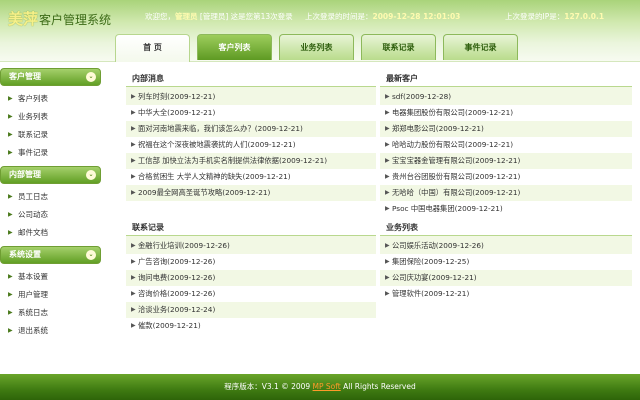 Image resolution: width=640 pixels, height=400 pixels. Describe the element at coordinates (33, 232) in the screenshot. I see `sidebar-item-label: 邮件文档` at that location.